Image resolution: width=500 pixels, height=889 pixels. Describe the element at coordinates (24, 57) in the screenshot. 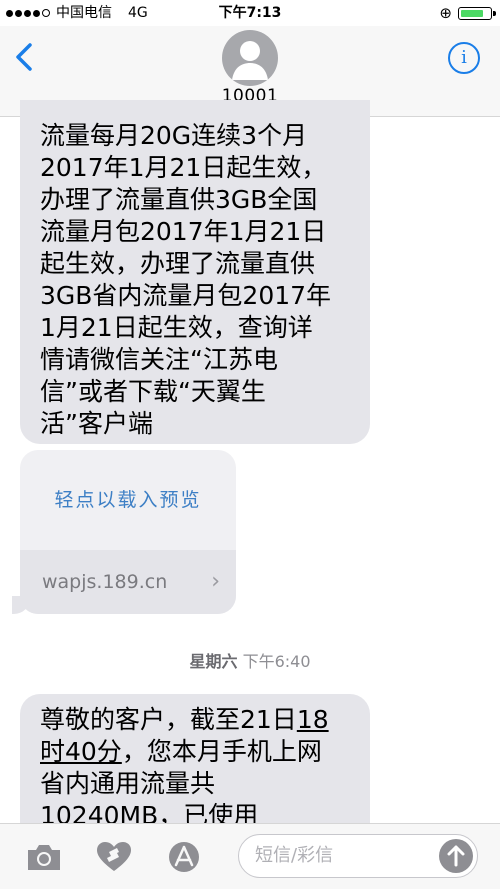

I see `chevron-left-icon` at that location.